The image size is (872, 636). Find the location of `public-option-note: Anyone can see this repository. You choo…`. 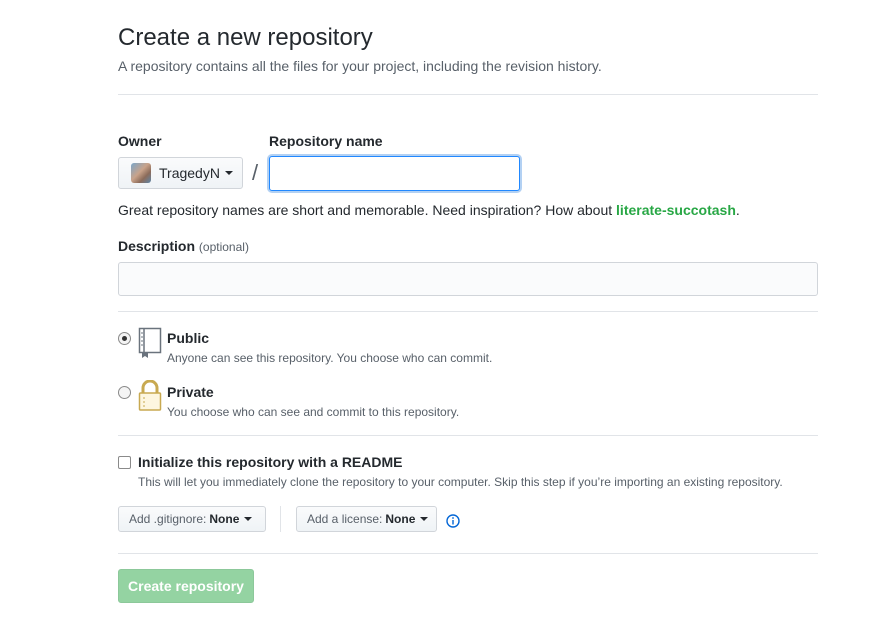

public-option-note: Anyone can see this repository. You choo… is located at coordinates (330, 358).